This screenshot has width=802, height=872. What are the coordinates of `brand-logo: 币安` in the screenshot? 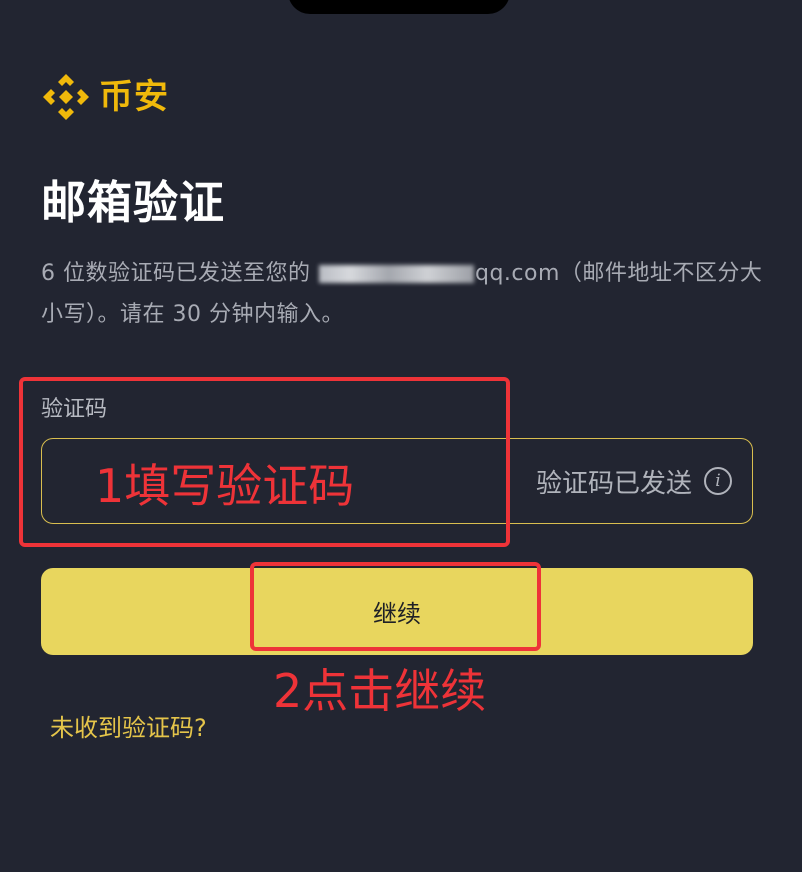 It's located at (105, 97).